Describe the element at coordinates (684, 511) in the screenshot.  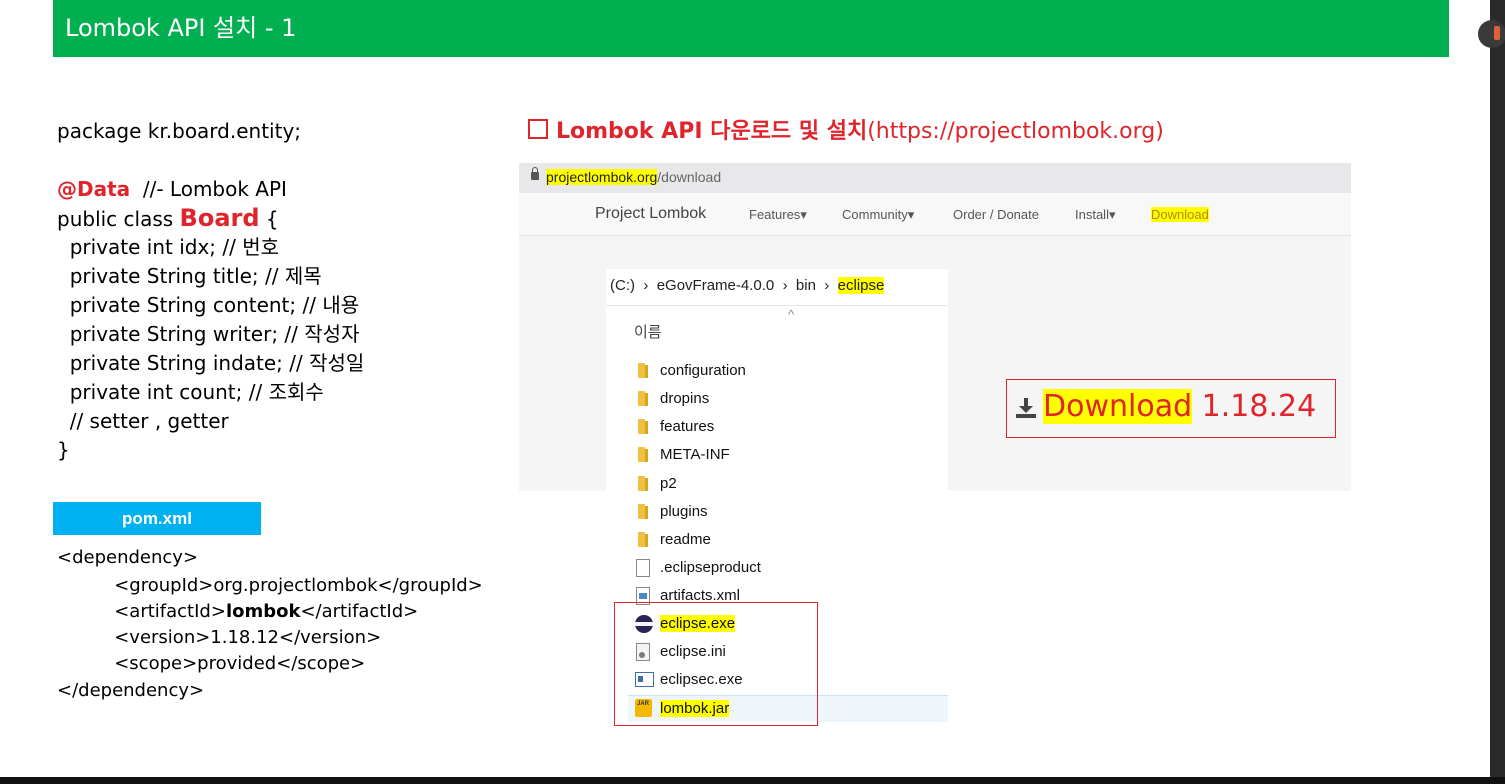
I see `item-name: plugins` at that location.